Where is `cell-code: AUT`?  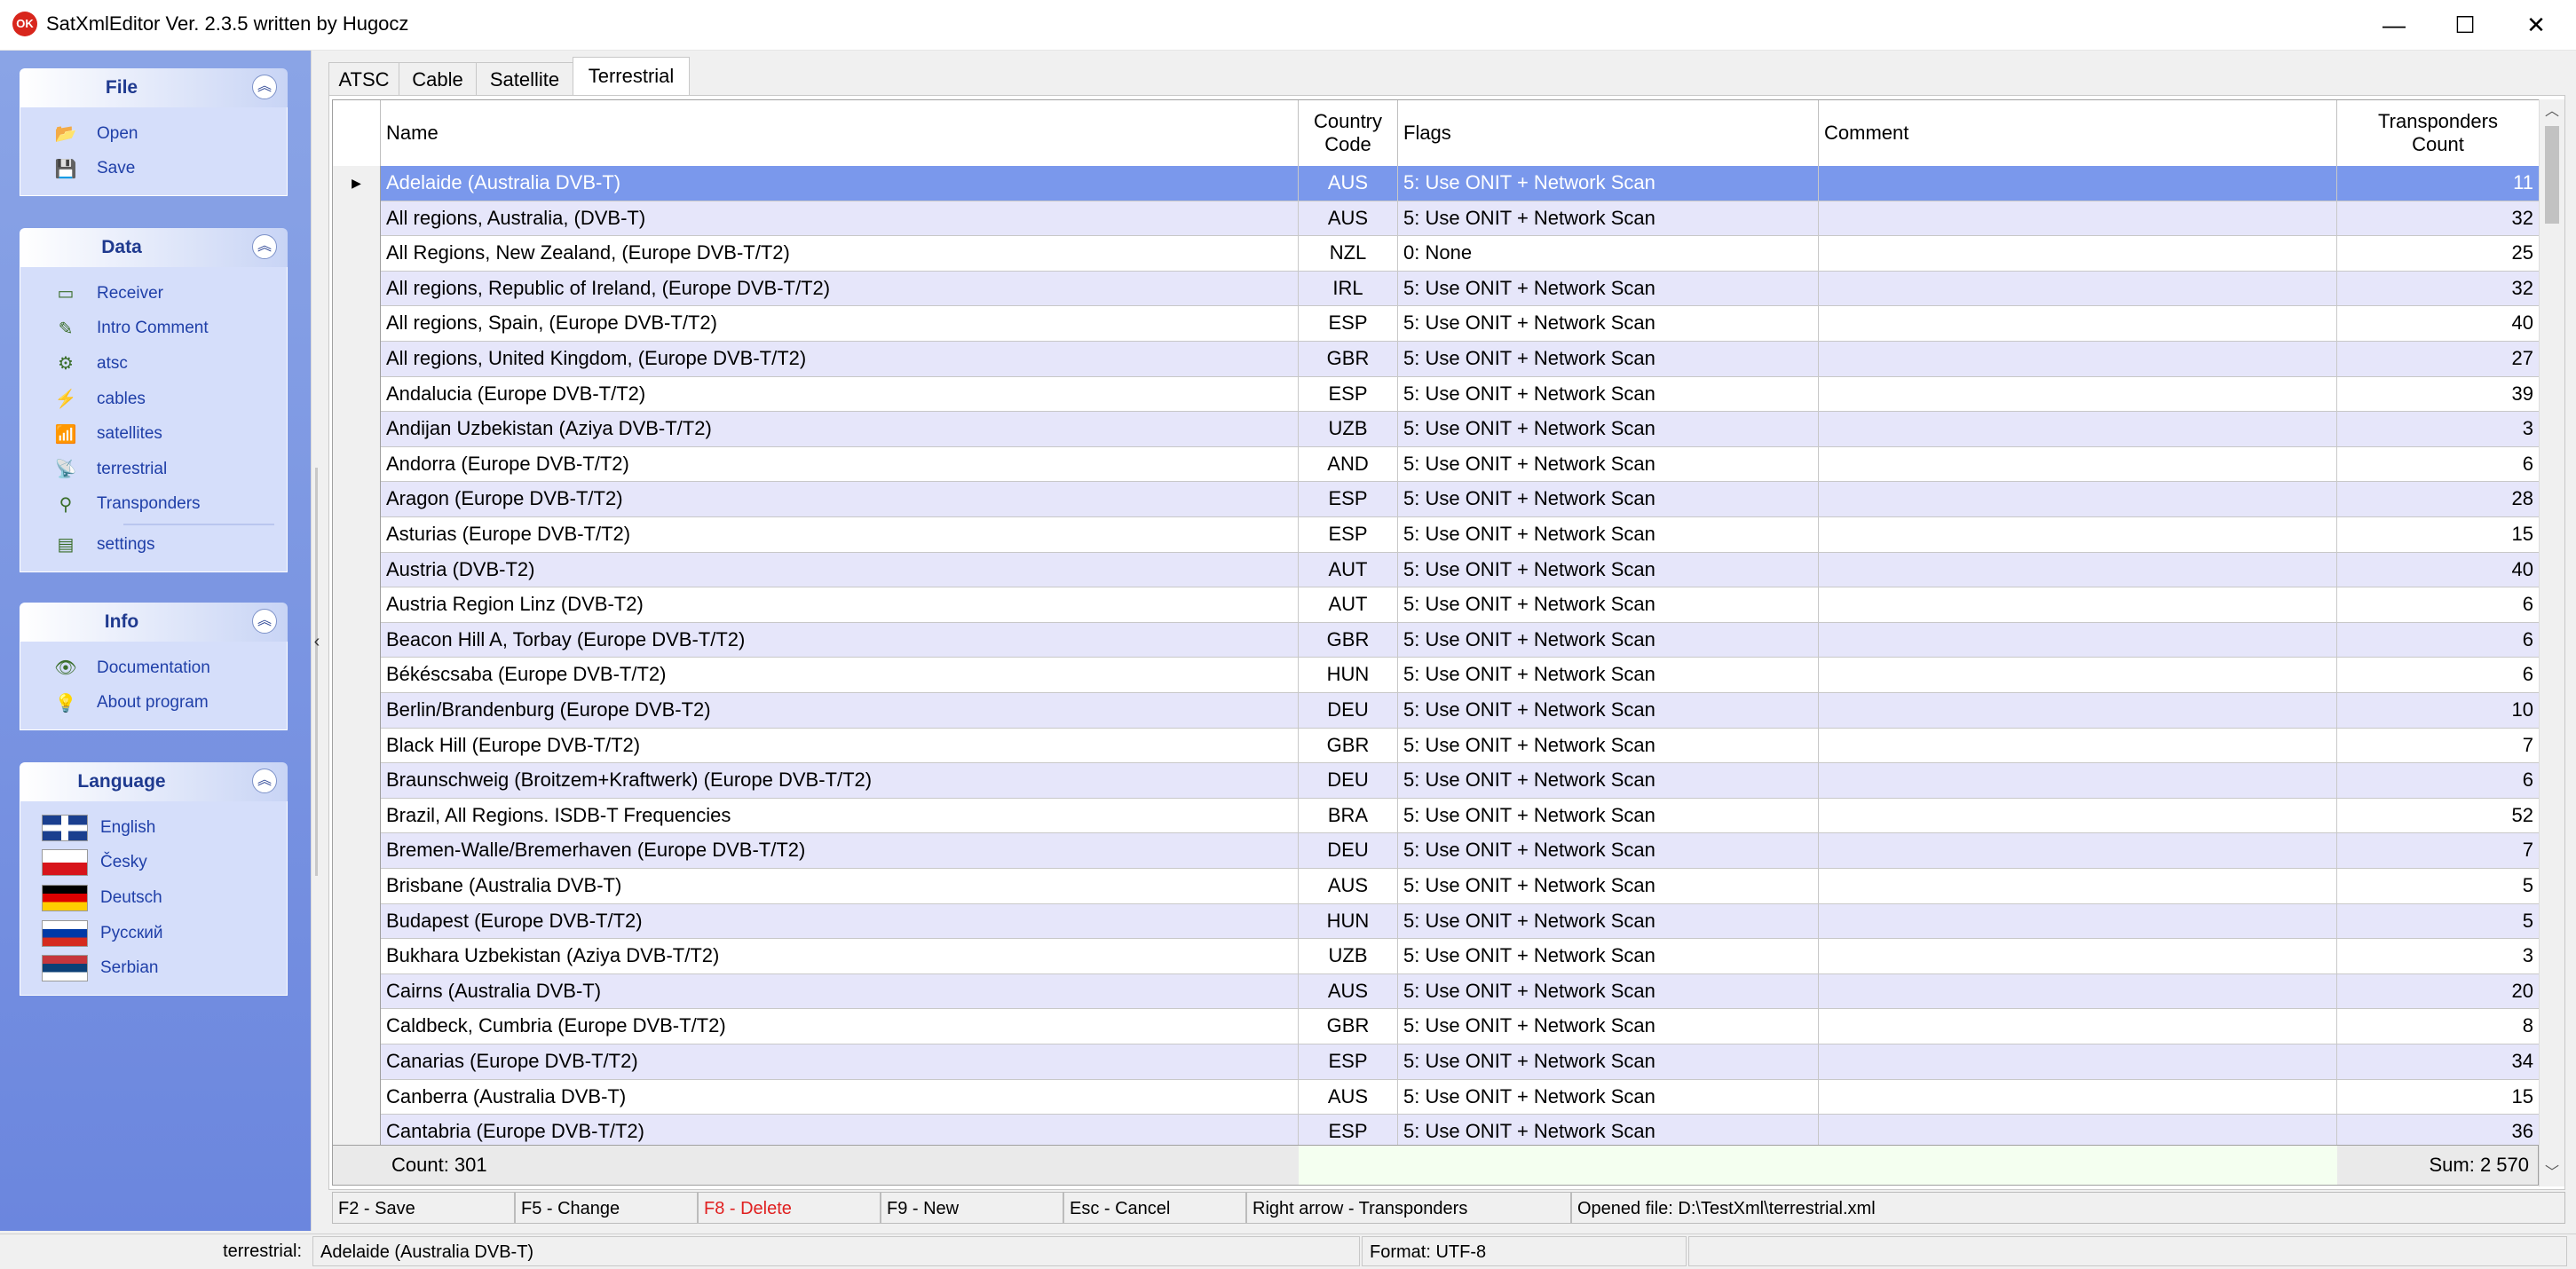
cell-code: AUT is located at coordinates (1348, 605).